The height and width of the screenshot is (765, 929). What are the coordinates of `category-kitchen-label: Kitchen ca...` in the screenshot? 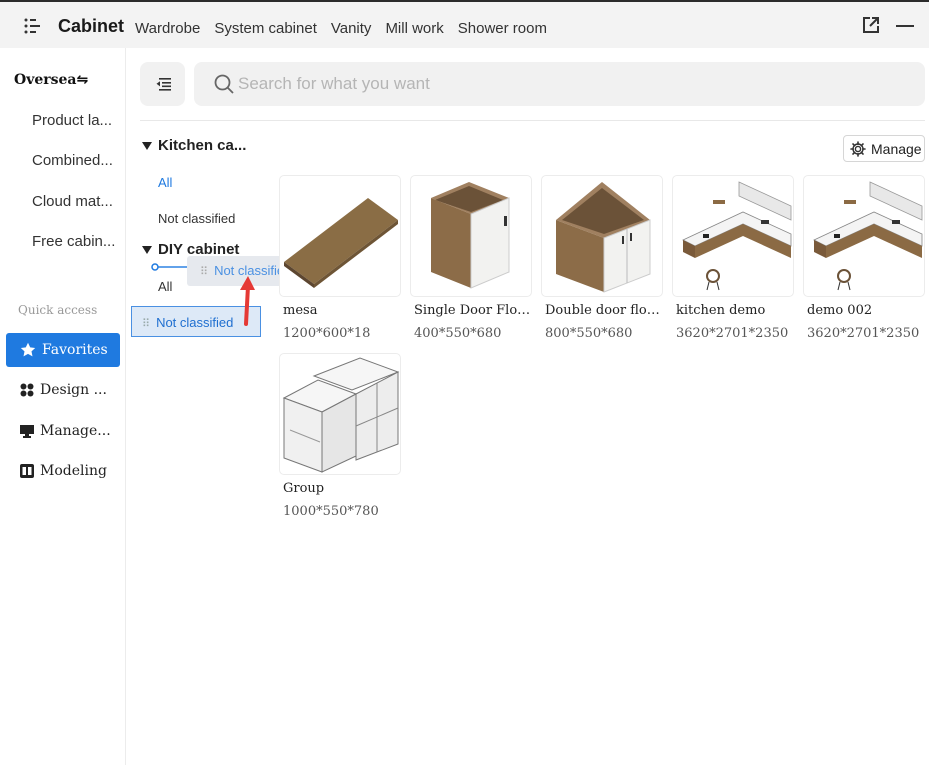 It's located at (202, 145).